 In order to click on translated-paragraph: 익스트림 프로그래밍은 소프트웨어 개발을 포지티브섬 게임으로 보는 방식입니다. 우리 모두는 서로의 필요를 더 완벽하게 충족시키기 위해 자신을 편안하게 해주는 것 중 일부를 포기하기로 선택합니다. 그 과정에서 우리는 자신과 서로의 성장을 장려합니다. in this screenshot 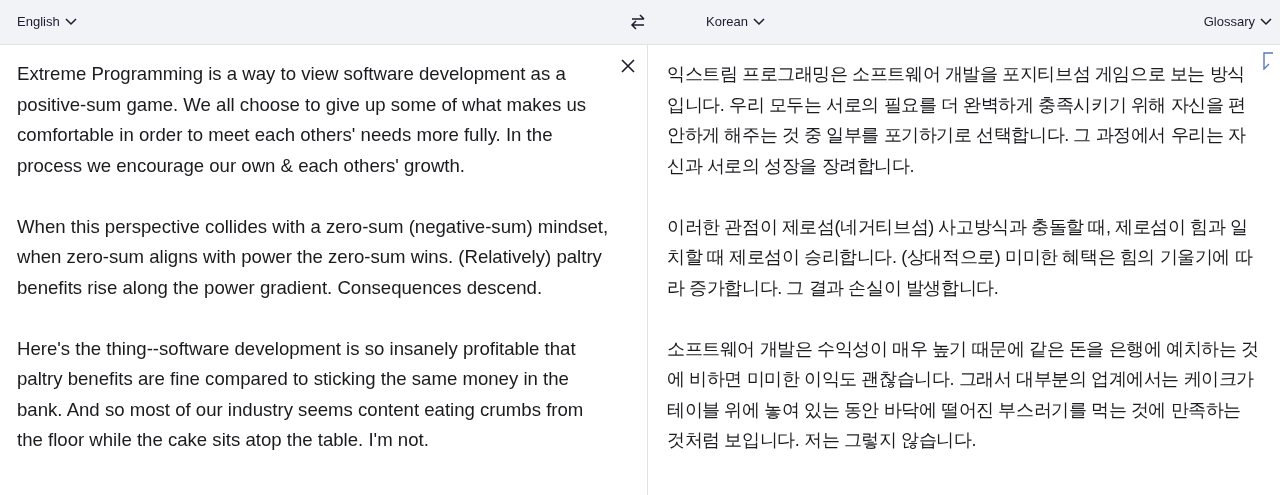, I will do `click(957, 120)`.